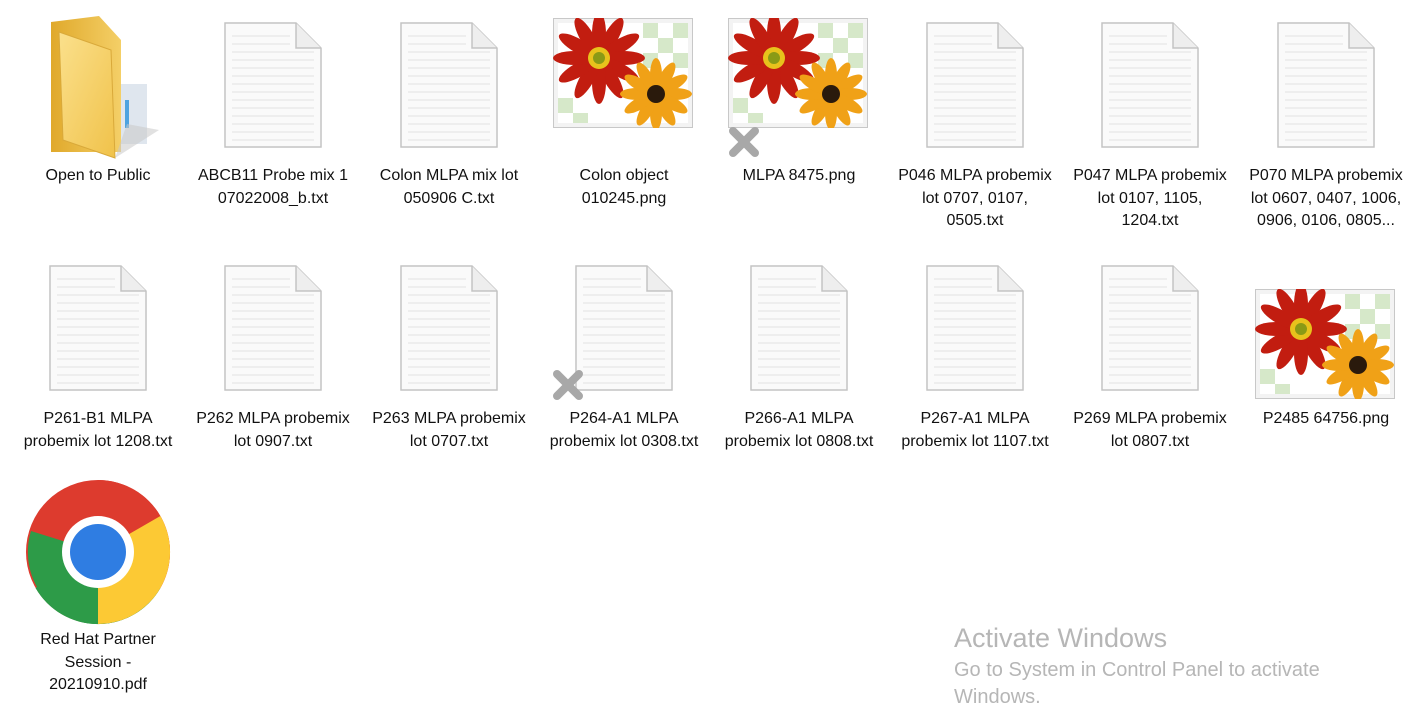 This screenshot has height=714, width=1420. What do you see at coordinates (98, 662) in the screenshot?
I see `item-label: Red Hat Partner Session - 20210910.pdf` at bounding box center [98, 662].